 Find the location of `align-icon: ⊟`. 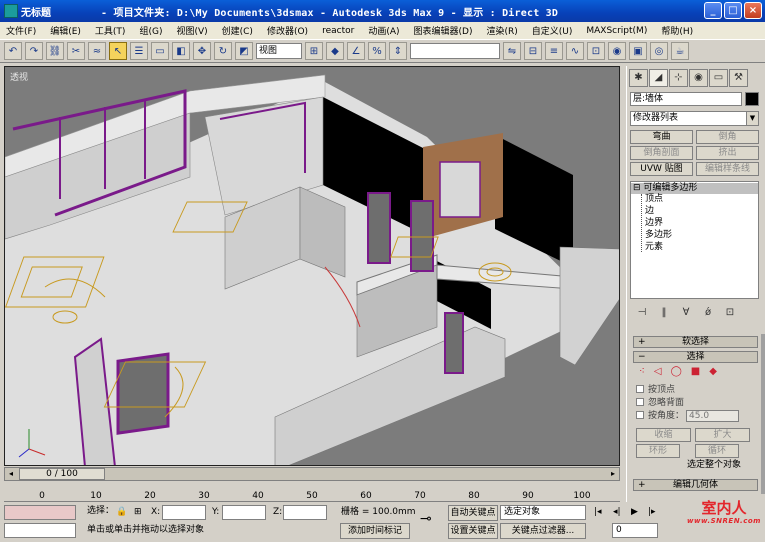

align-icon: ⊟ is located at coordinates (533, 51).